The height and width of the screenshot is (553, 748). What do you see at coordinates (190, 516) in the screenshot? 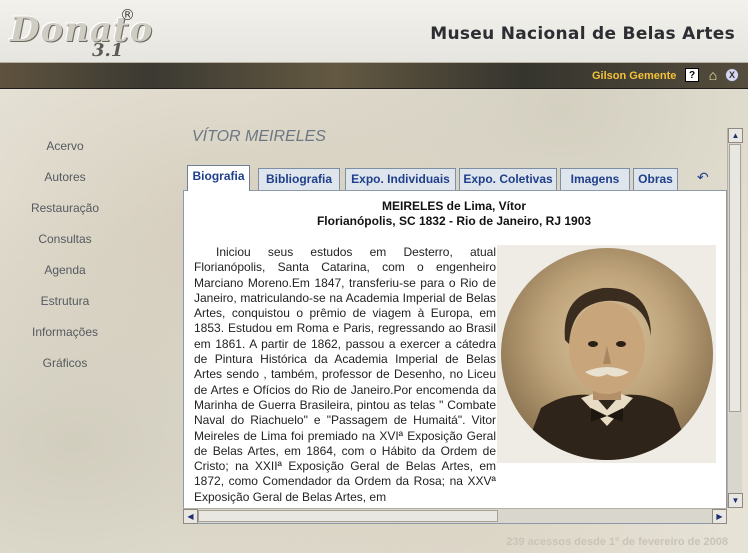
I see `scroll-left-icon: ◀` at bounding box center [190, 516].